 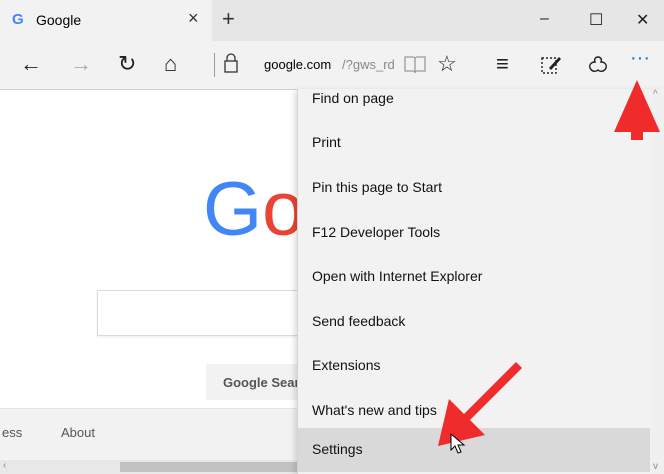 I want to click on footer-link-about: About, so click(x=78, y=432).